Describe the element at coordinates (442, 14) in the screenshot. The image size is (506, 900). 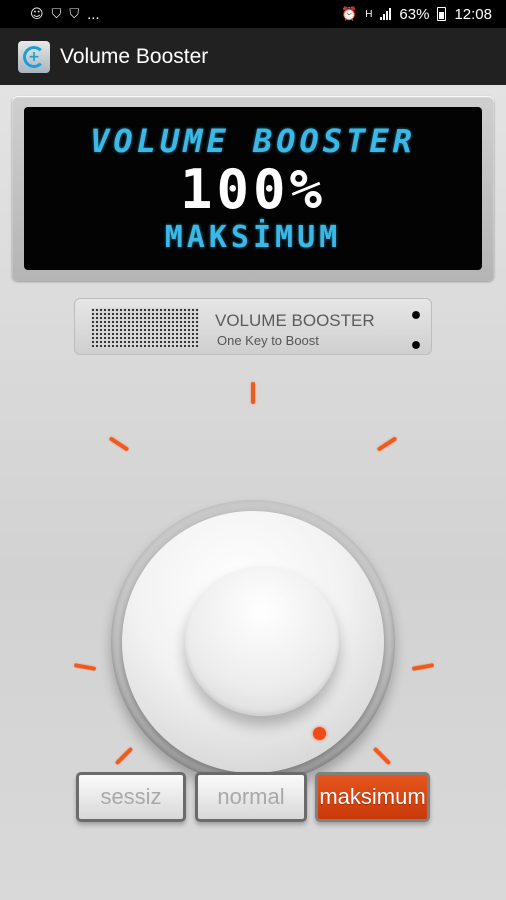
I see `battery-icon` at that location.